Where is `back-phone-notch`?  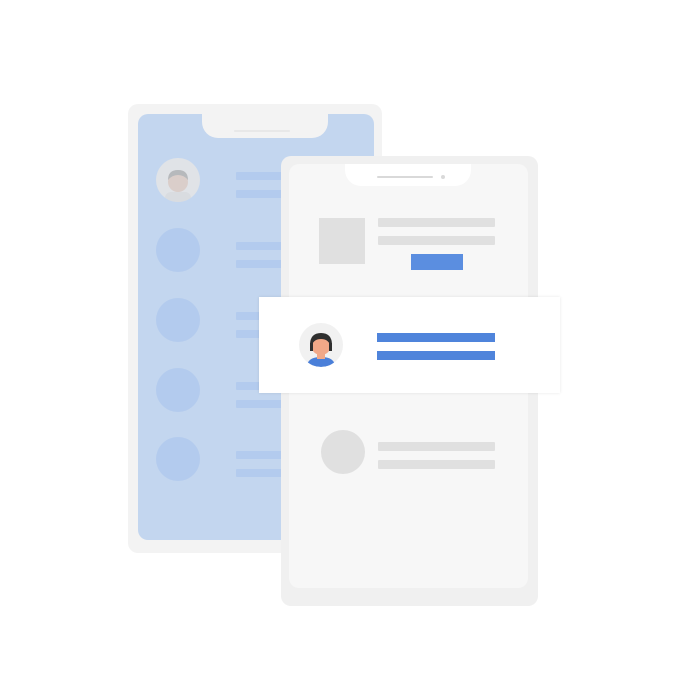 back-phone-notch is located at coordinates (265, 126).